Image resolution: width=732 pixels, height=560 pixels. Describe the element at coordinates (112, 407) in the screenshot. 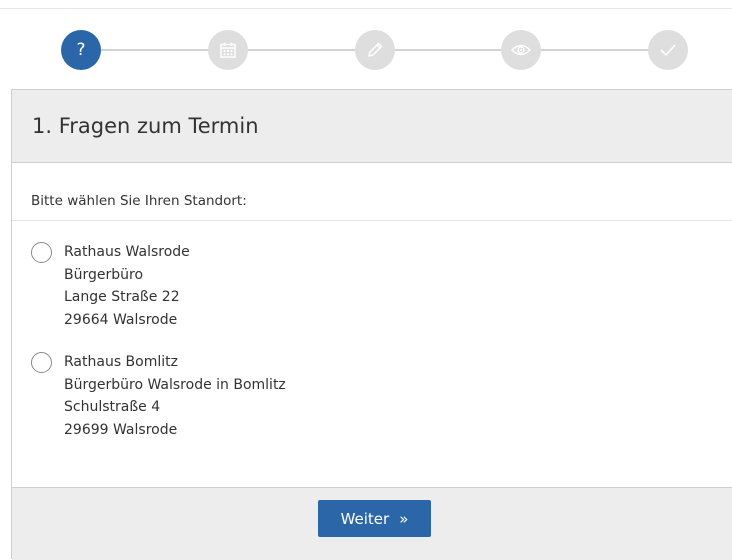

I see `location-street: Schulstraße 4` at that location.